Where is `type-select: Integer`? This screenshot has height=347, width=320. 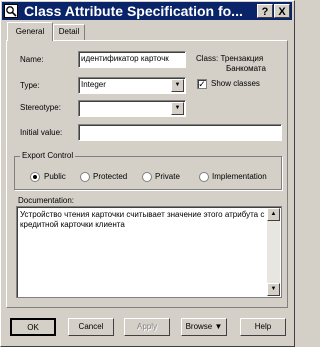
type-select: Integer is located at coordinates (132, 85).